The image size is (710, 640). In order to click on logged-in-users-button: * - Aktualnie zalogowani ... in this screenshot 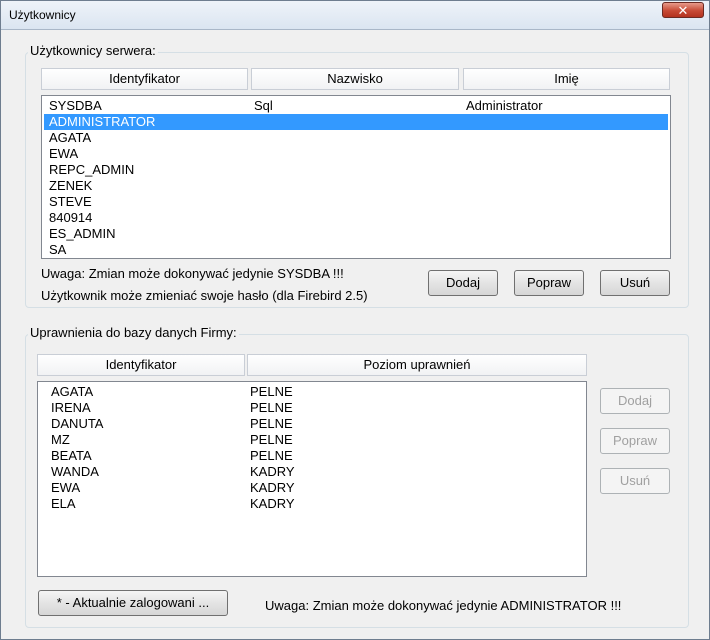, I will do `click(133, 603)`.